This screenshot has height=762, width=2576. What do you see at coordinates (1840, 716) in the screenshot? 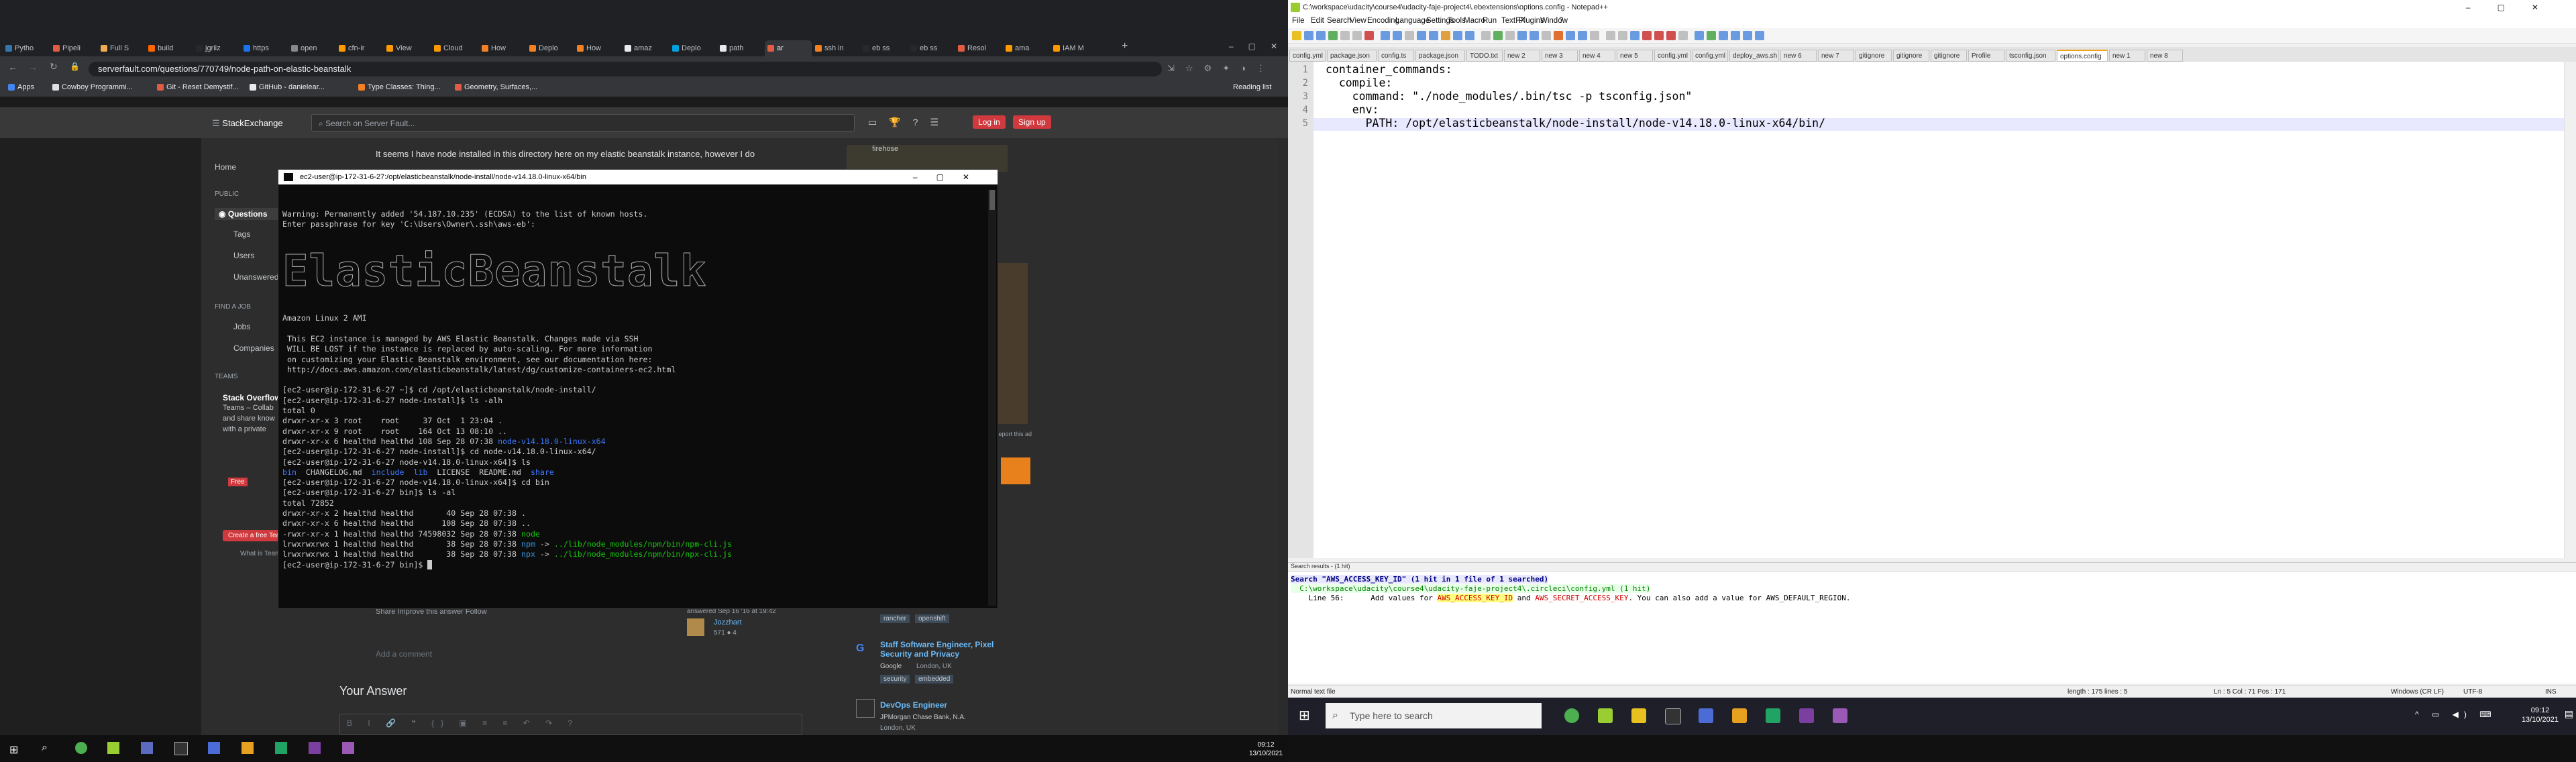
I see `onenote-icon` at bounding box center [1840, 716].